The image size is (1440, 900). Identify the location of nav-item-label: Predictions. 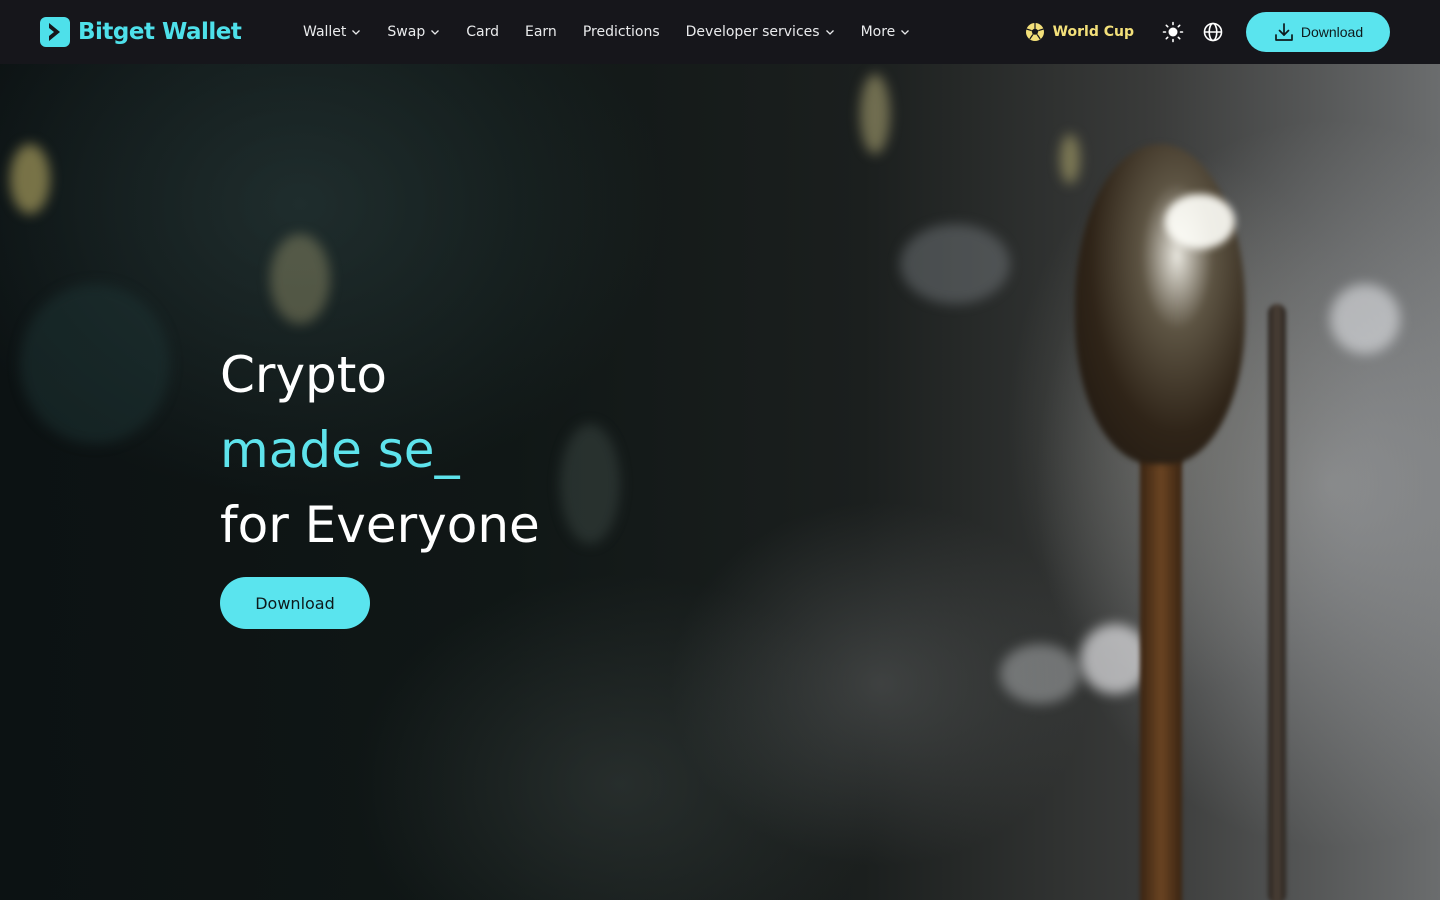
(621, 32).